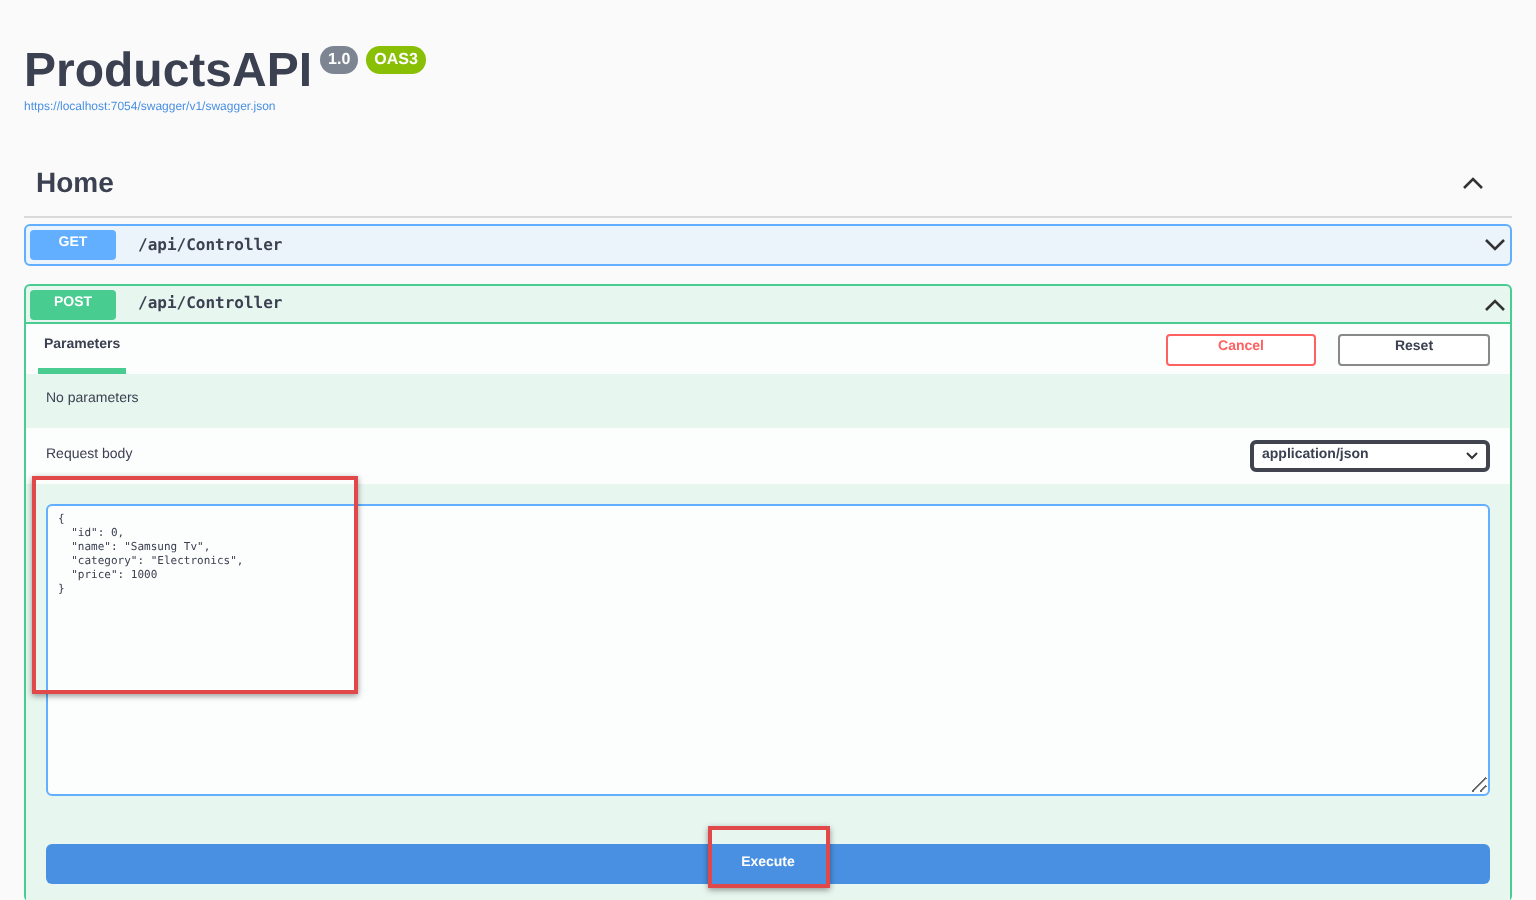  Describe the element at coordinates (769, 857) in the screenshot. I see `highlight-frame` at that location.